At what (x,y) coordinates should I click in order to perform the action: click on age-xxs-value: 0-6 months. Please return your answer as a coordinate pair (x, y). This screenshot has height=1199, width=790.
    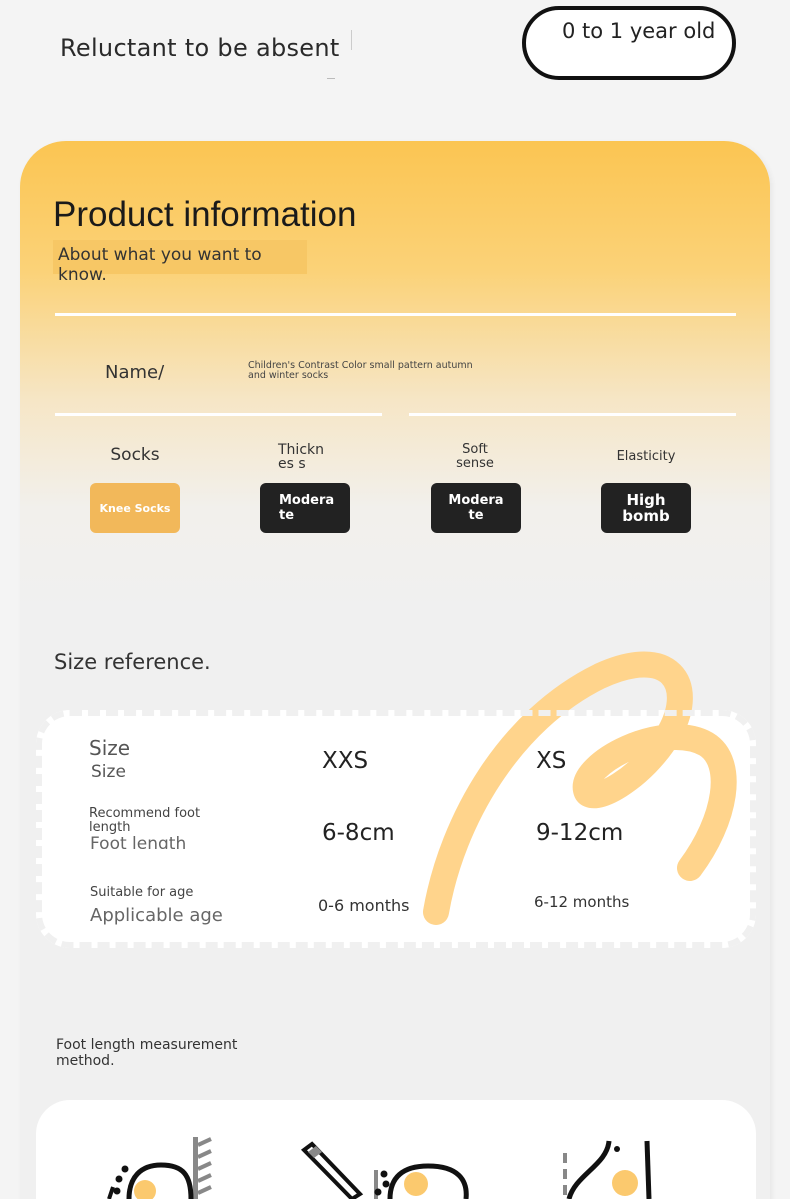
    Looking at the image, I should click on (364, 905).